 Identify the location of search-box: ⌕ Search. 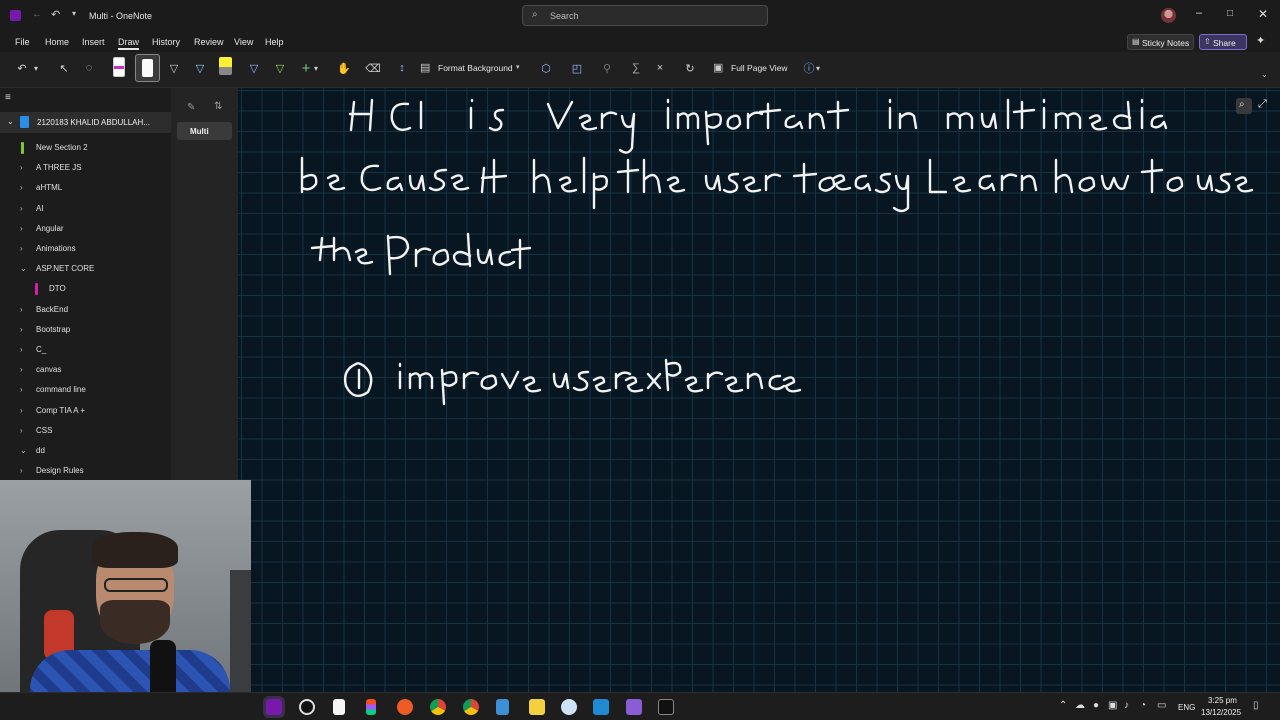
(645, 15).